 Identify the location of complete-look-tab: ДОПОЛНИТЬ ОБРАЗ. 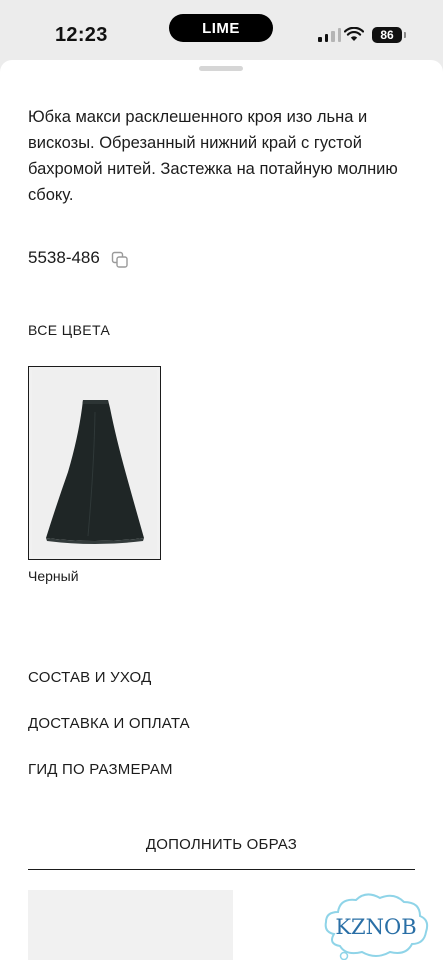
(221, 853).